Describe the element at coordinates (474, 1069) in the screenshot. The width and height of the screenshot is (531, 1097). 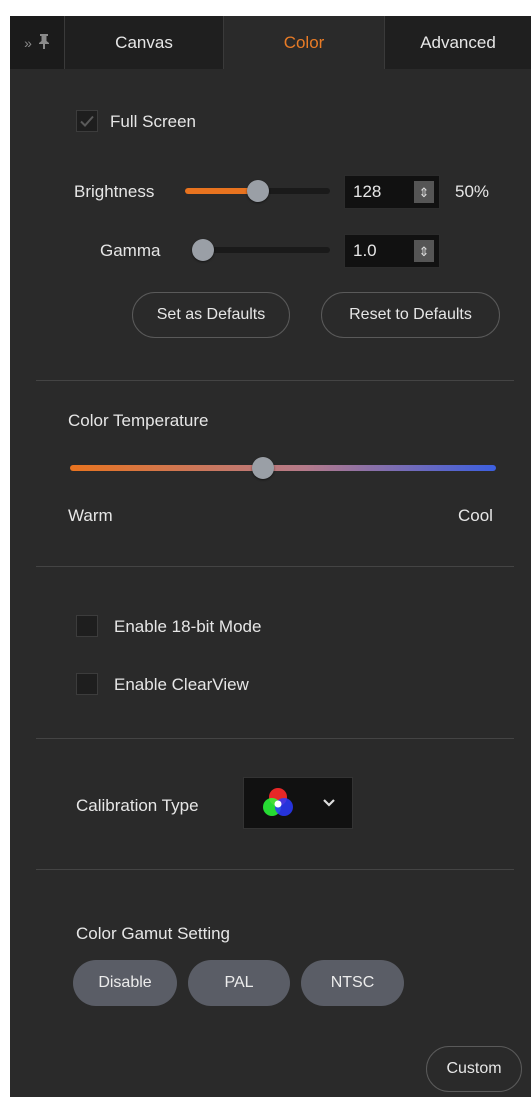
I see `custom-button: Custom` at that location.